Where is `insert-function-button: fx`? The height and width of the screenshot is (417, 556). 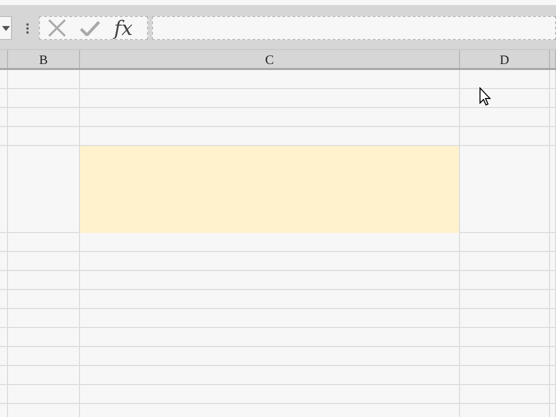
insert-function-button: fx is located at coordinates (123, 28).